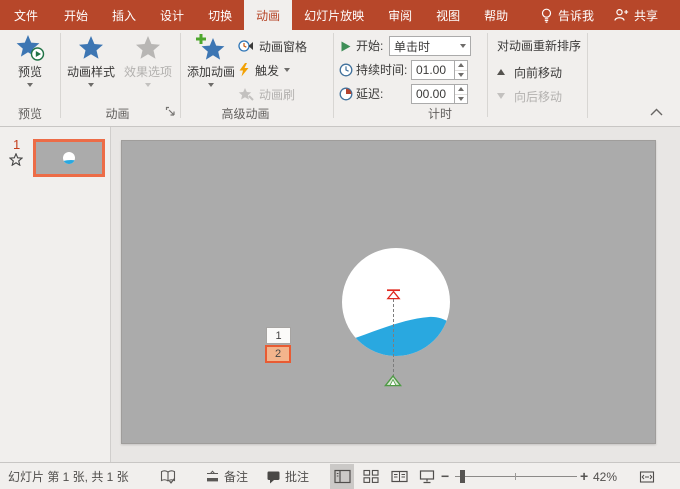 This screenshot has height=489, width=680. What do you see at coordinates (287, 476) in the screenshot?
I see `comments-toggle-button: 批注` at bounding box center [287, 476].